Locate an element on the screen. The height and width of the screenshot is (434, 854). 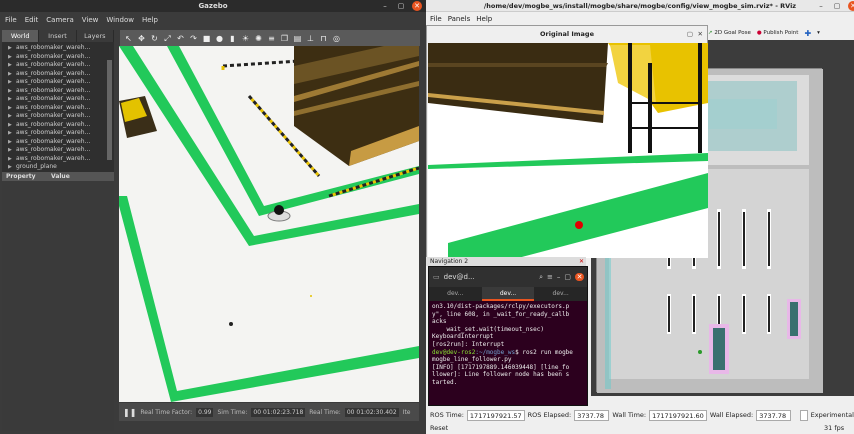
terminal-titlebar: ▭ dev@d... ⌕ ≡ – ▢ ✕ is located at coordinates (508, 277).